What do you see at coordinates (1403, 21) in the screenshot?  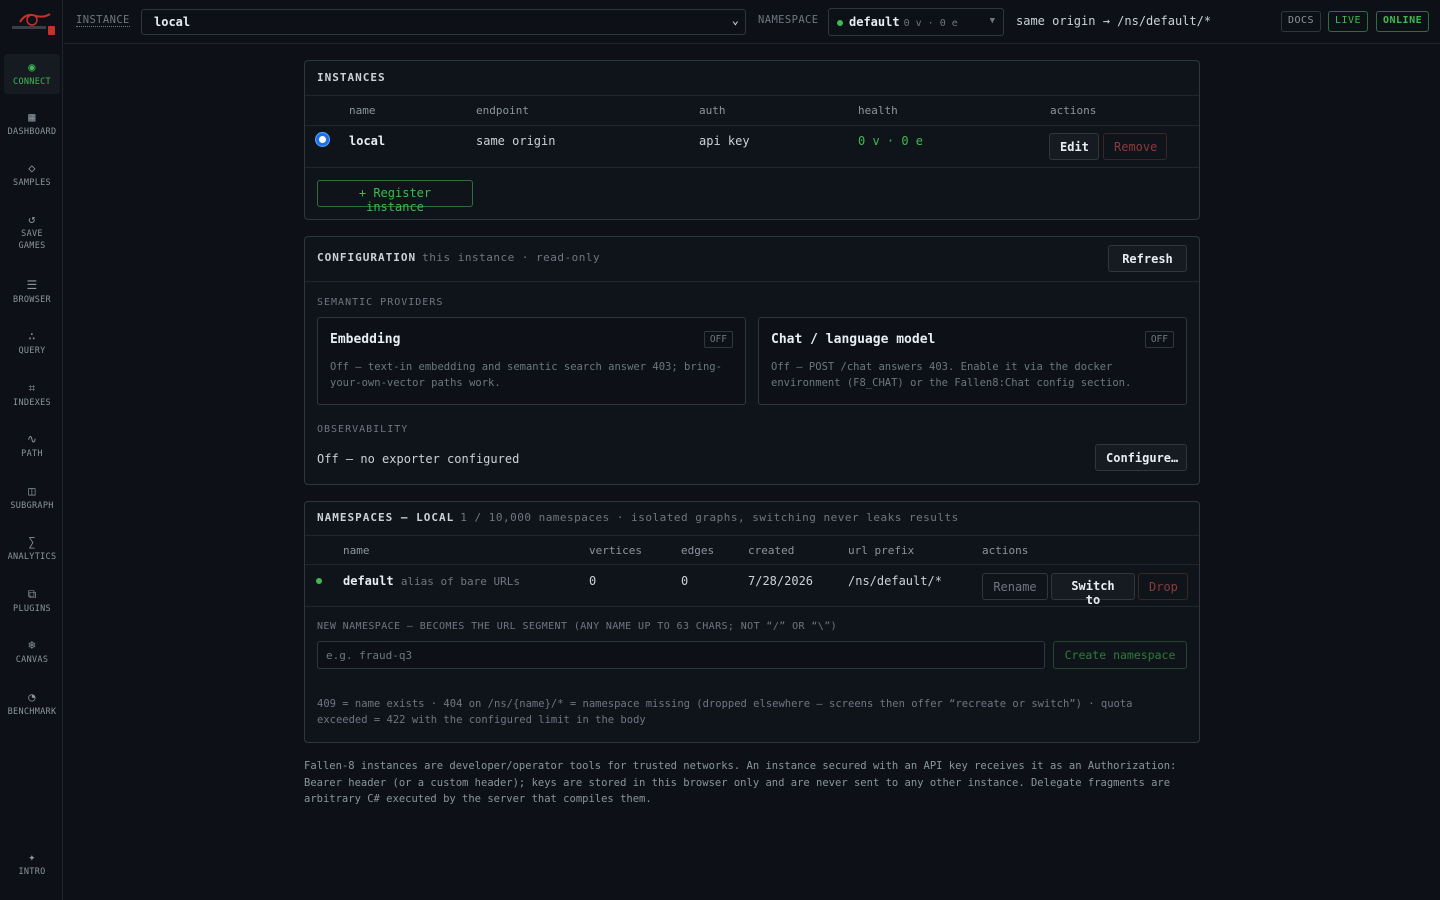 I see `online-badge: ONLINE` at bounding box center [1403, 21].